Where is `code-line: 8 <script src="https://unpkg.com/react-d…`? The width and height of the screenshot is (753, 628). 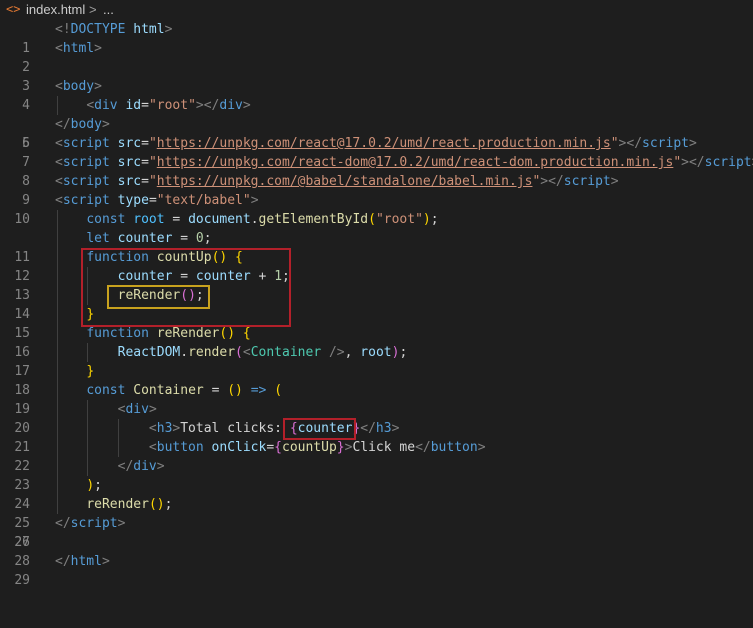 code-line: 8 <script src="https://unpkg.com/react-d… is located at coordinates (376, 171).